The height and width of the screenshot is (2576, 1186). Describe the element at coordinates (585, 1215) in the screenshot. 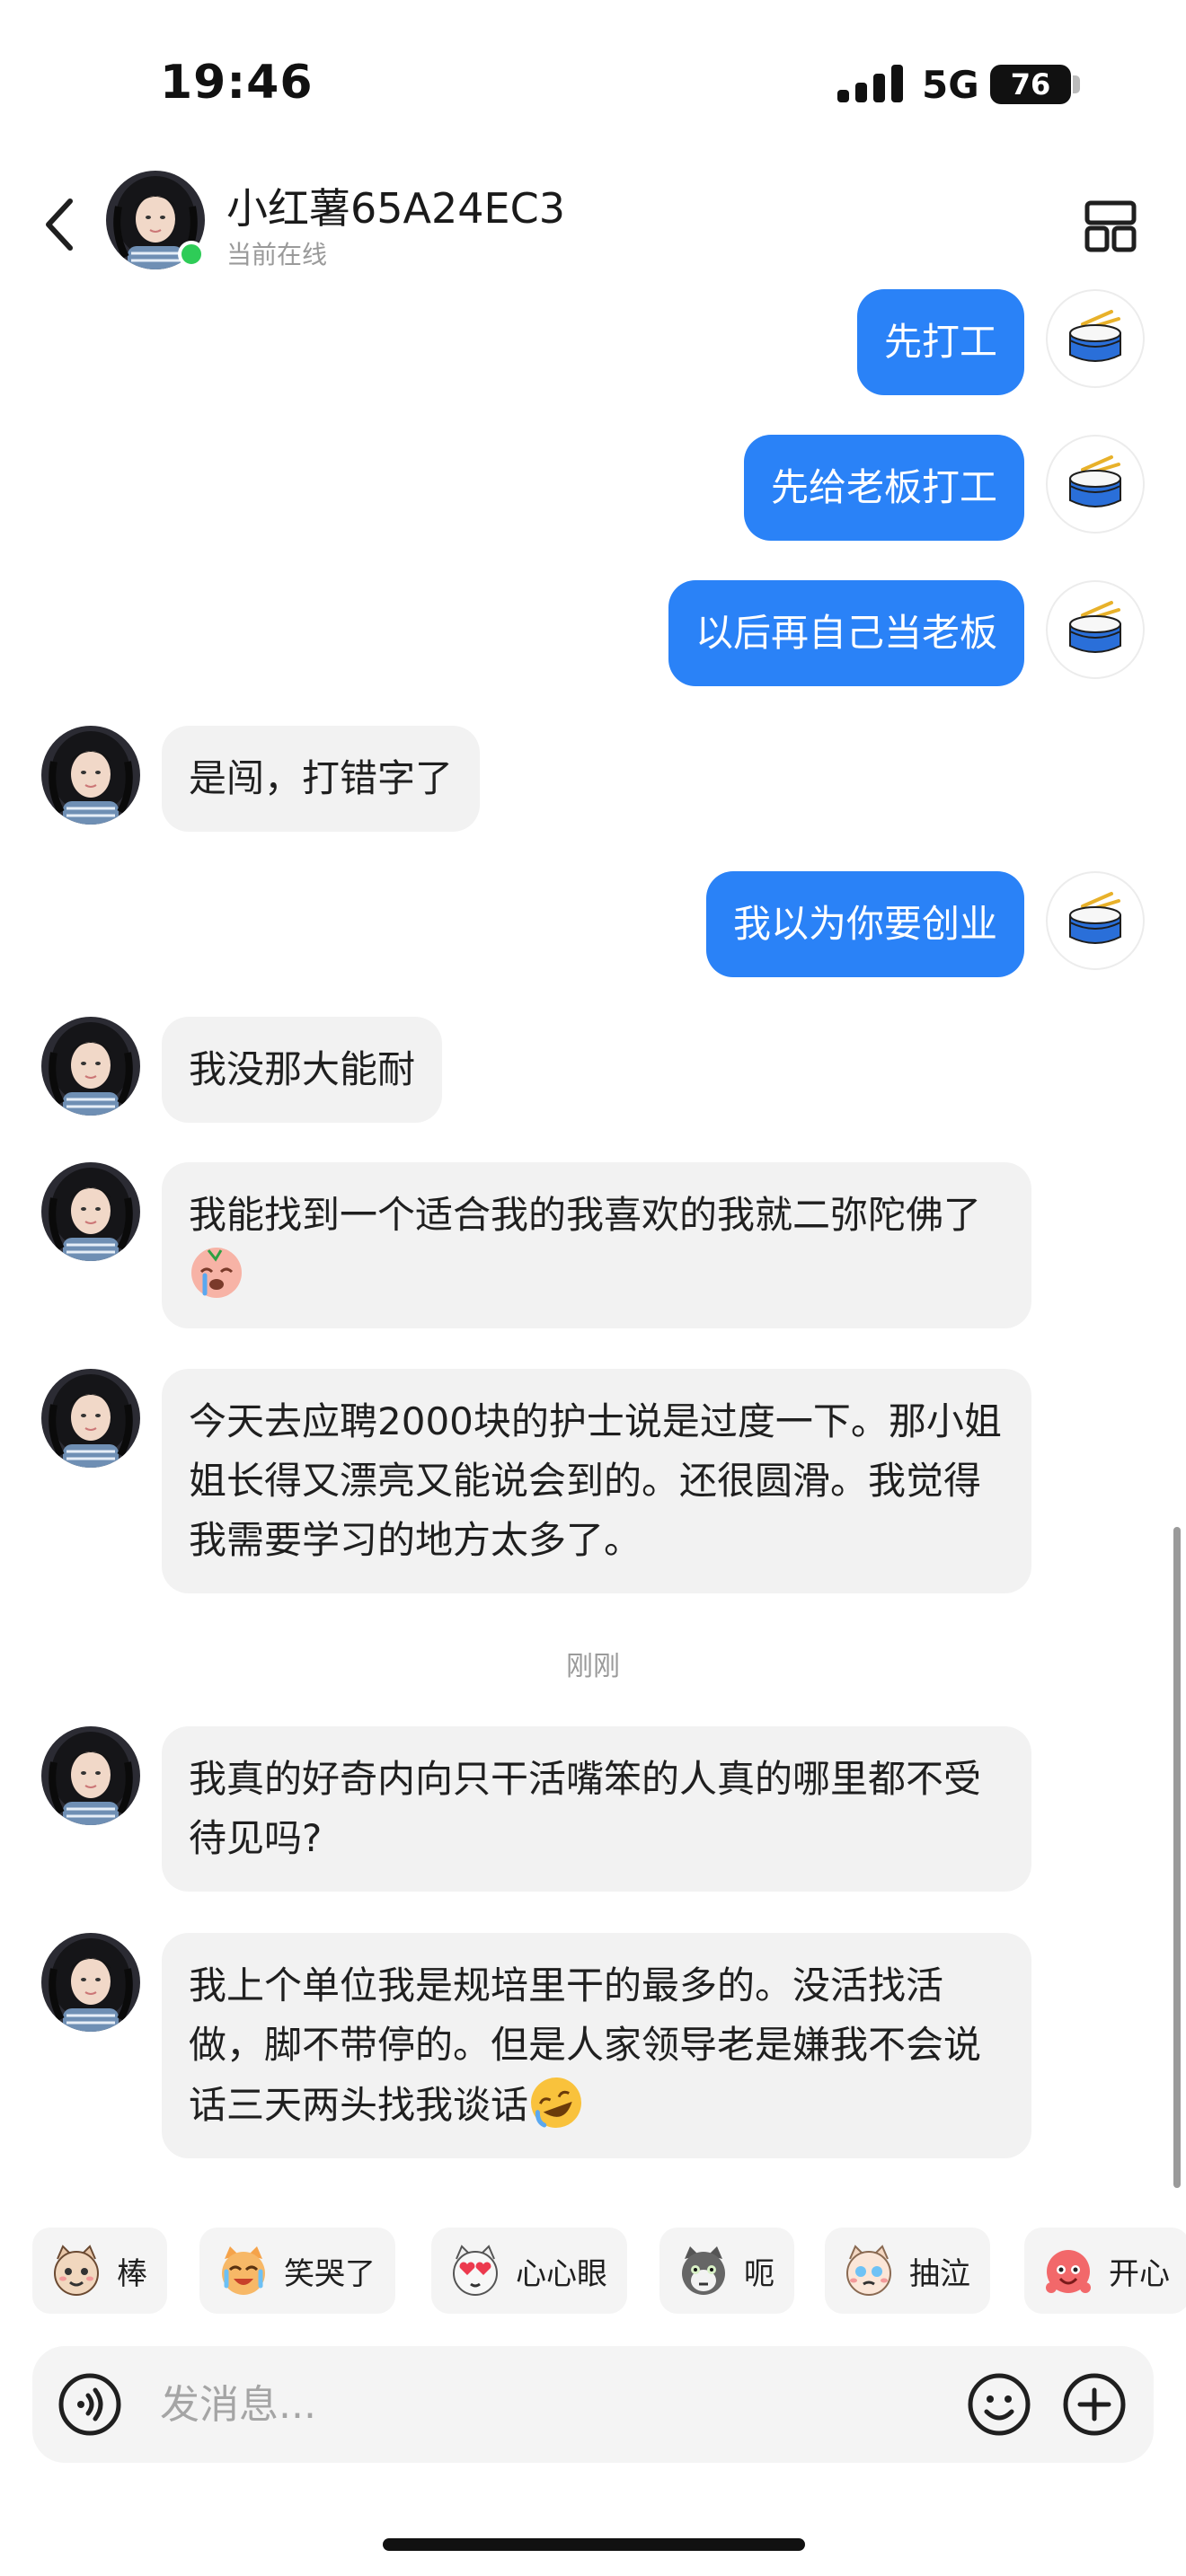

I see `message-text: 我能找到一个适合我的我喜欢的我就二弥陀佛了` at that location.